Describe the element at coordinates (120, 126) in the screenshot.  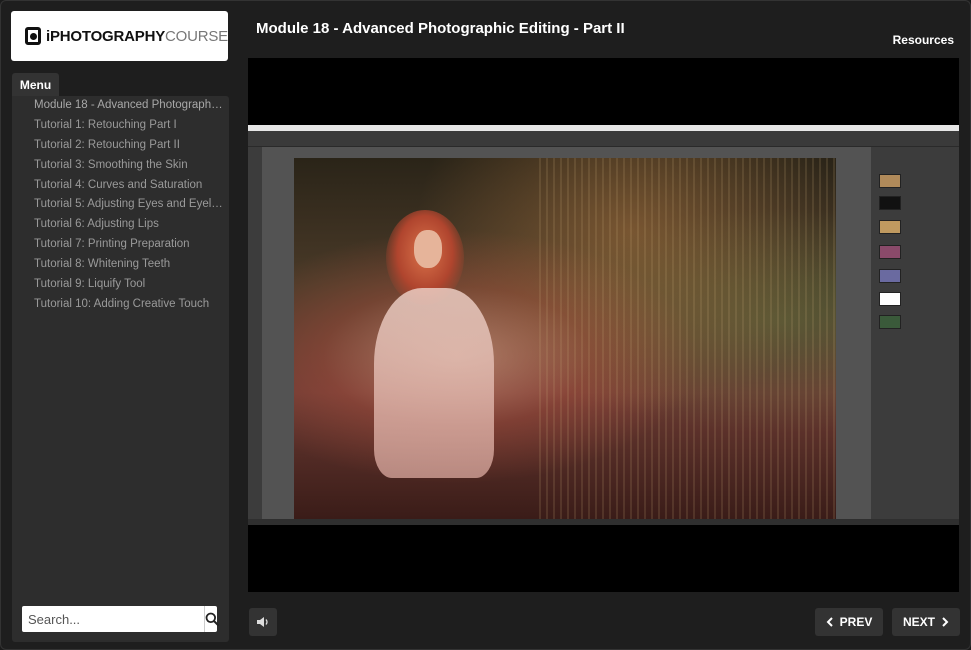
I see `menu-item-tutorial-1: Tutorial 1: Retouching Part I` at that location.